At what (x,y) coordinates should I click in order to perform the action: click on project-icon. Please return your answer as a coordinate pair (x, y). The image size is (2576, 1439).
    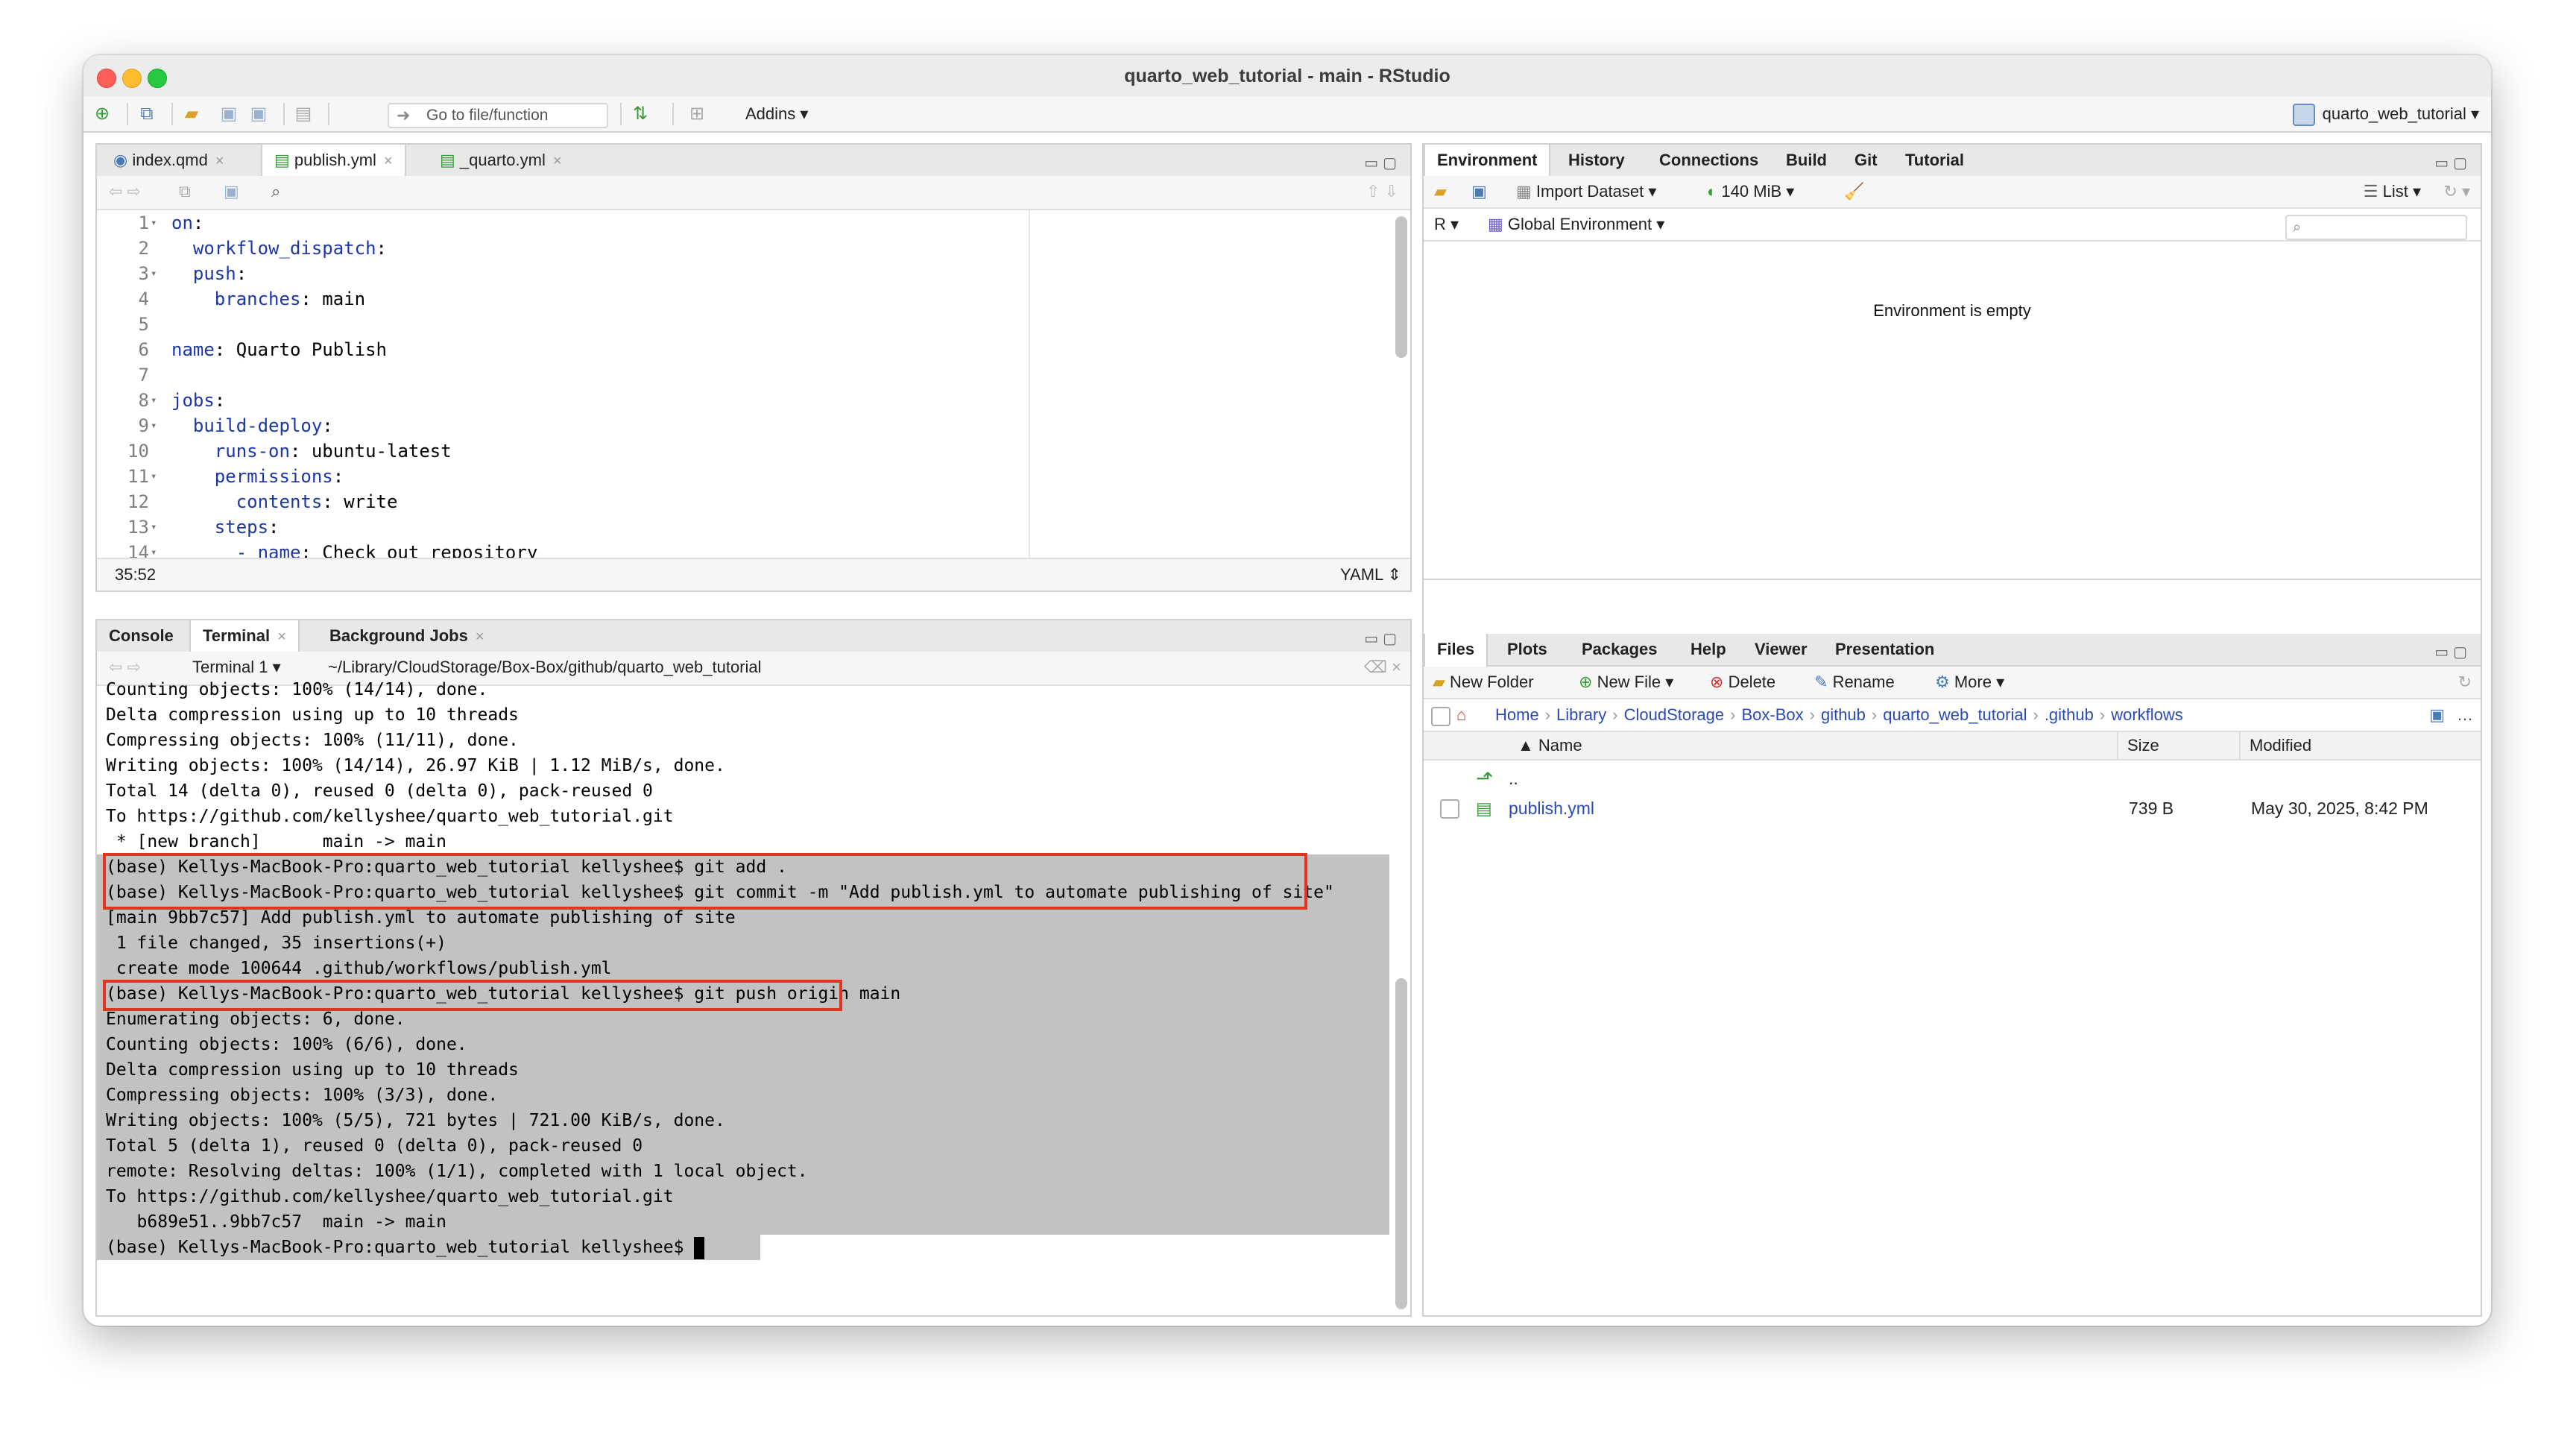
    Looking at the image, I should click on (2303, 115).